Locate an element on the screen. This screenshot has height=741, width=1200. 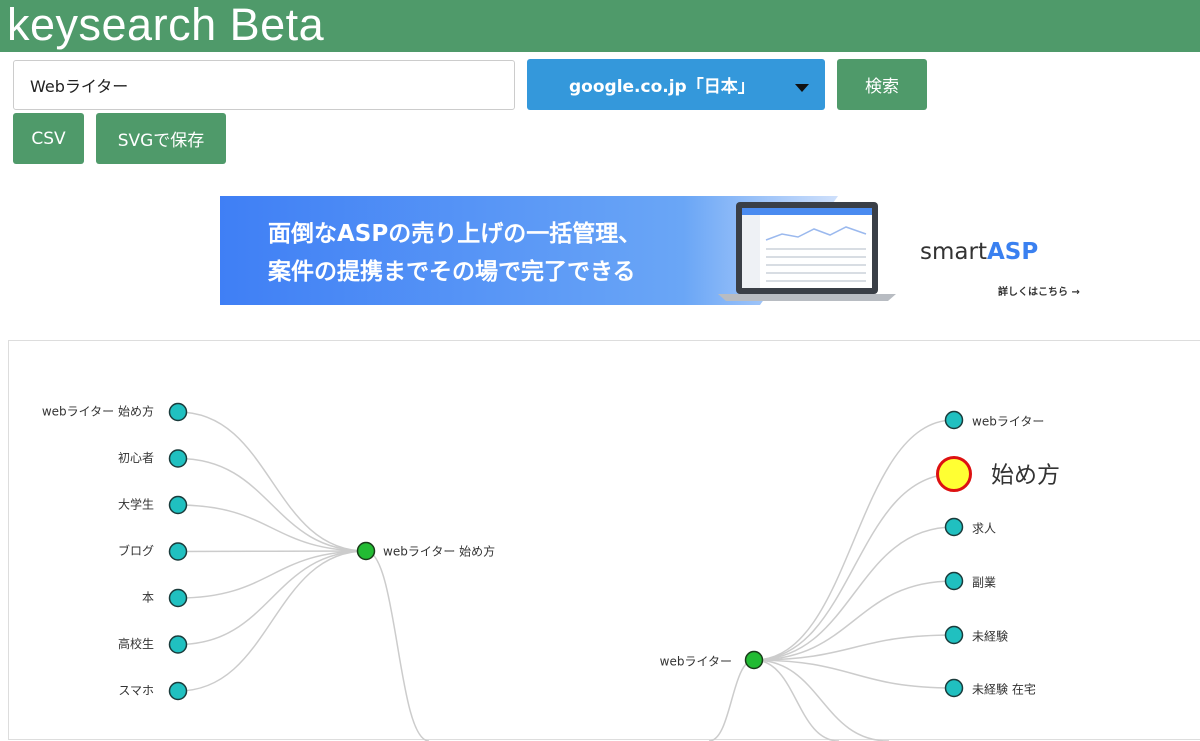
app-header: keysearch Beta is located at coordinates (600, 26).